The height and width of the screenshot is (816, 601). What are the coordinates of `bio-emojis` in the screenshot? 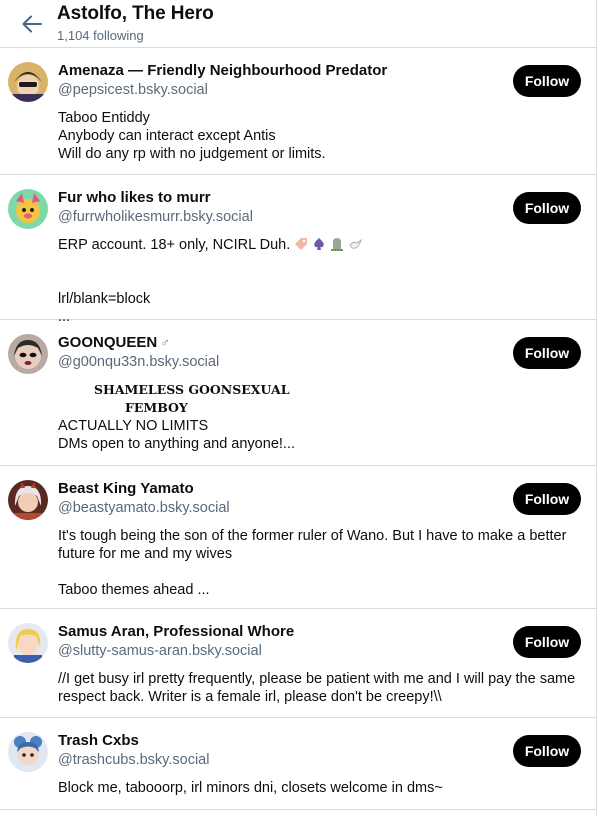 It's located at (328, 244).